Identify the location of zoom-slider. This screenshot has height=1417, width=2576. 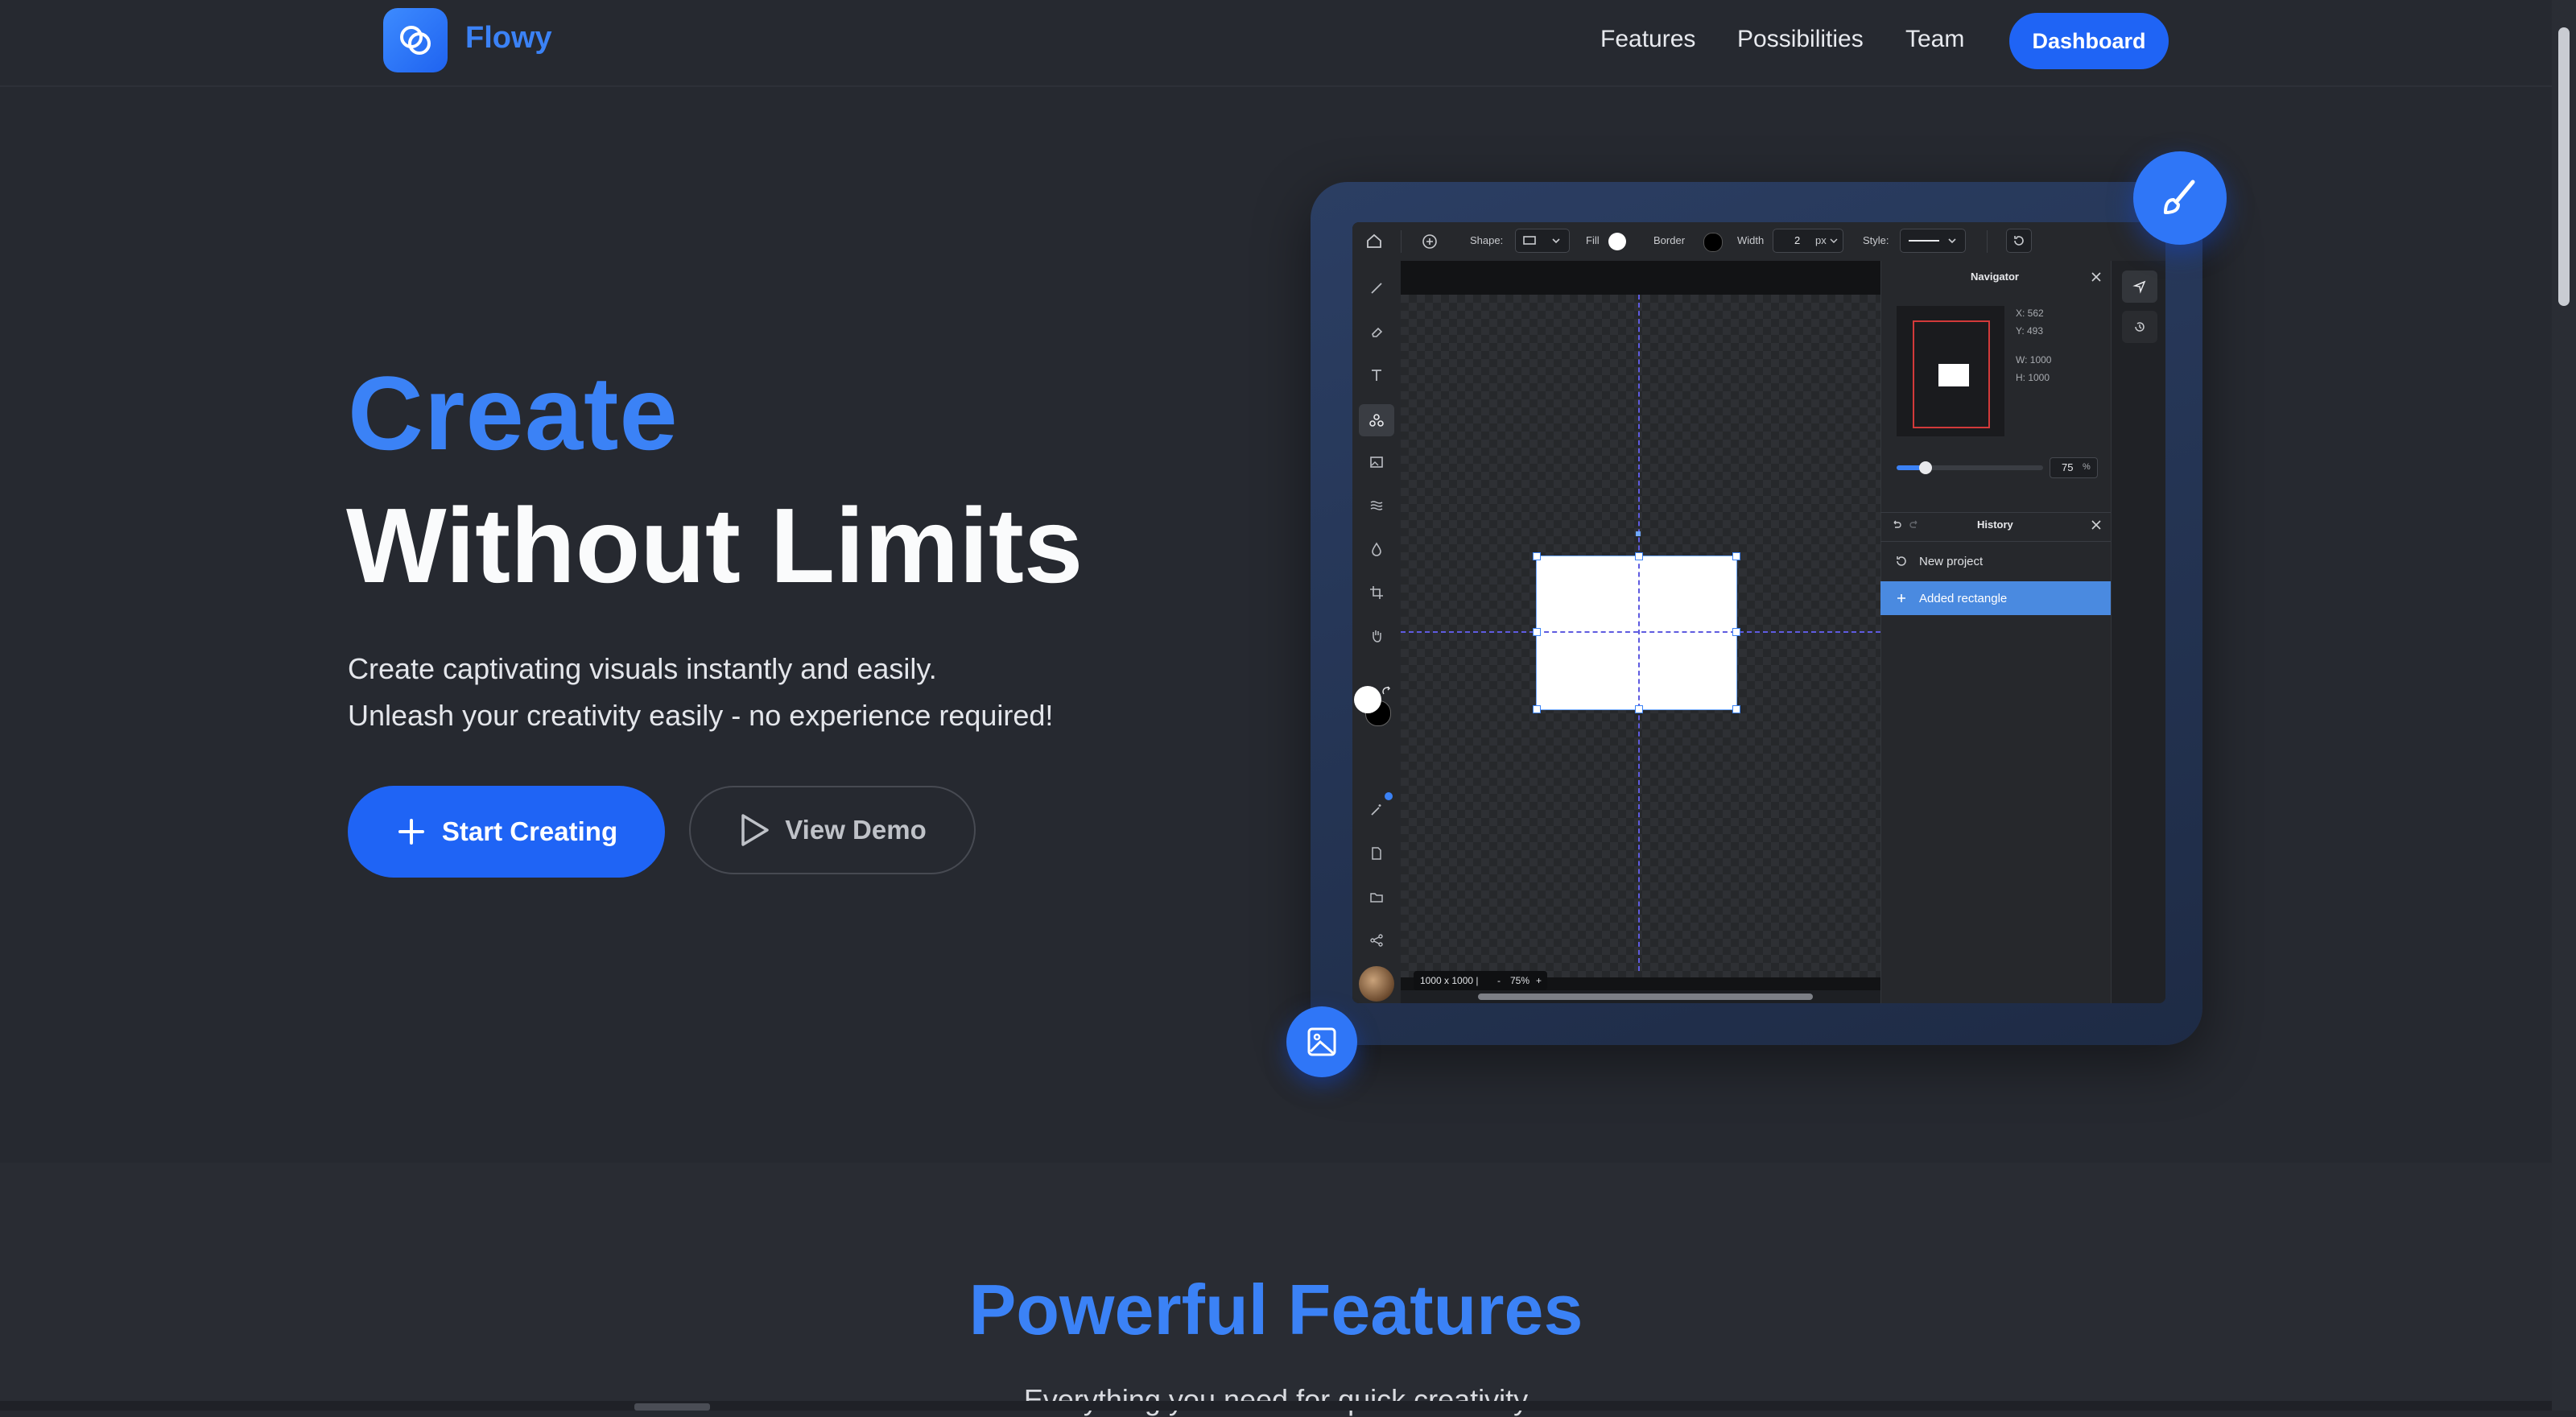
(1970, 467).